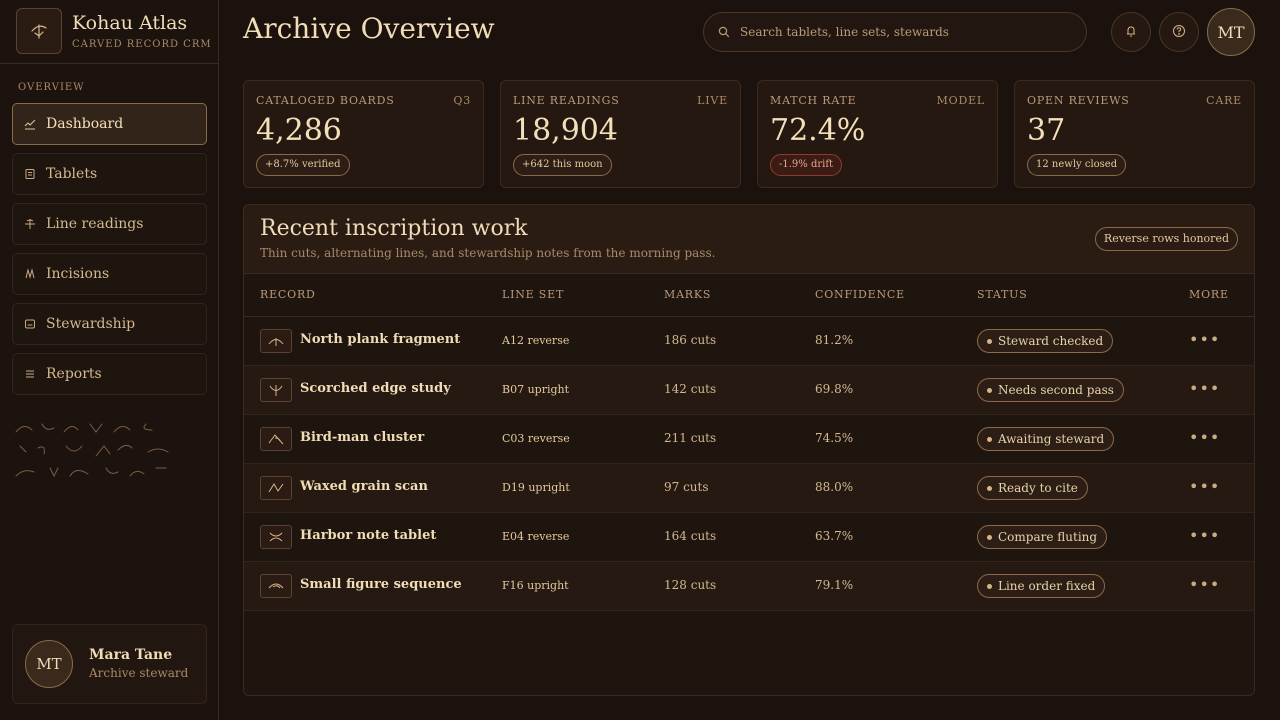 The image size is (1280, 720). I want to click on search-input, so click(900, 32).